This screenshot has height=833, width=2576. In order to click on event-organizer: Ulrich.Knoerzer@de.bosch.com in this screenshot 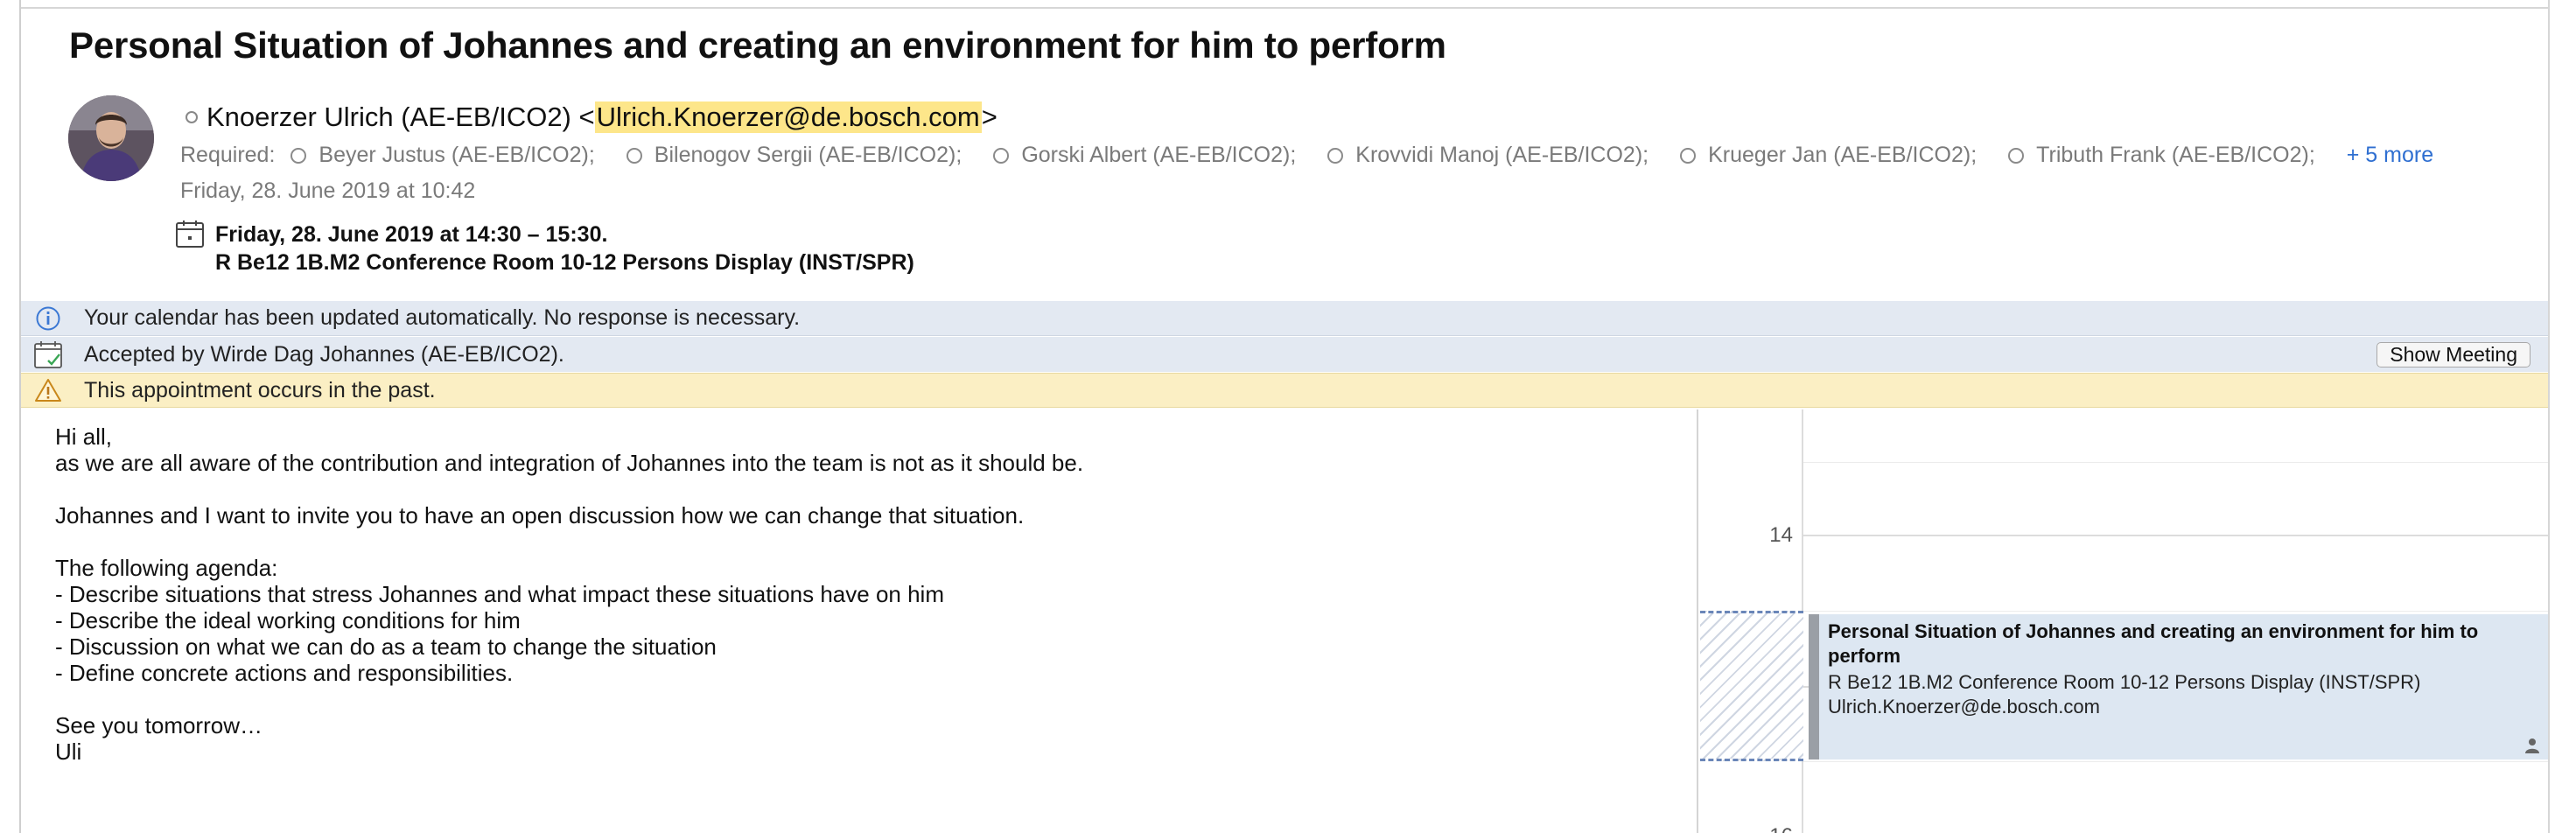, I will do `click(1964, 707)`.